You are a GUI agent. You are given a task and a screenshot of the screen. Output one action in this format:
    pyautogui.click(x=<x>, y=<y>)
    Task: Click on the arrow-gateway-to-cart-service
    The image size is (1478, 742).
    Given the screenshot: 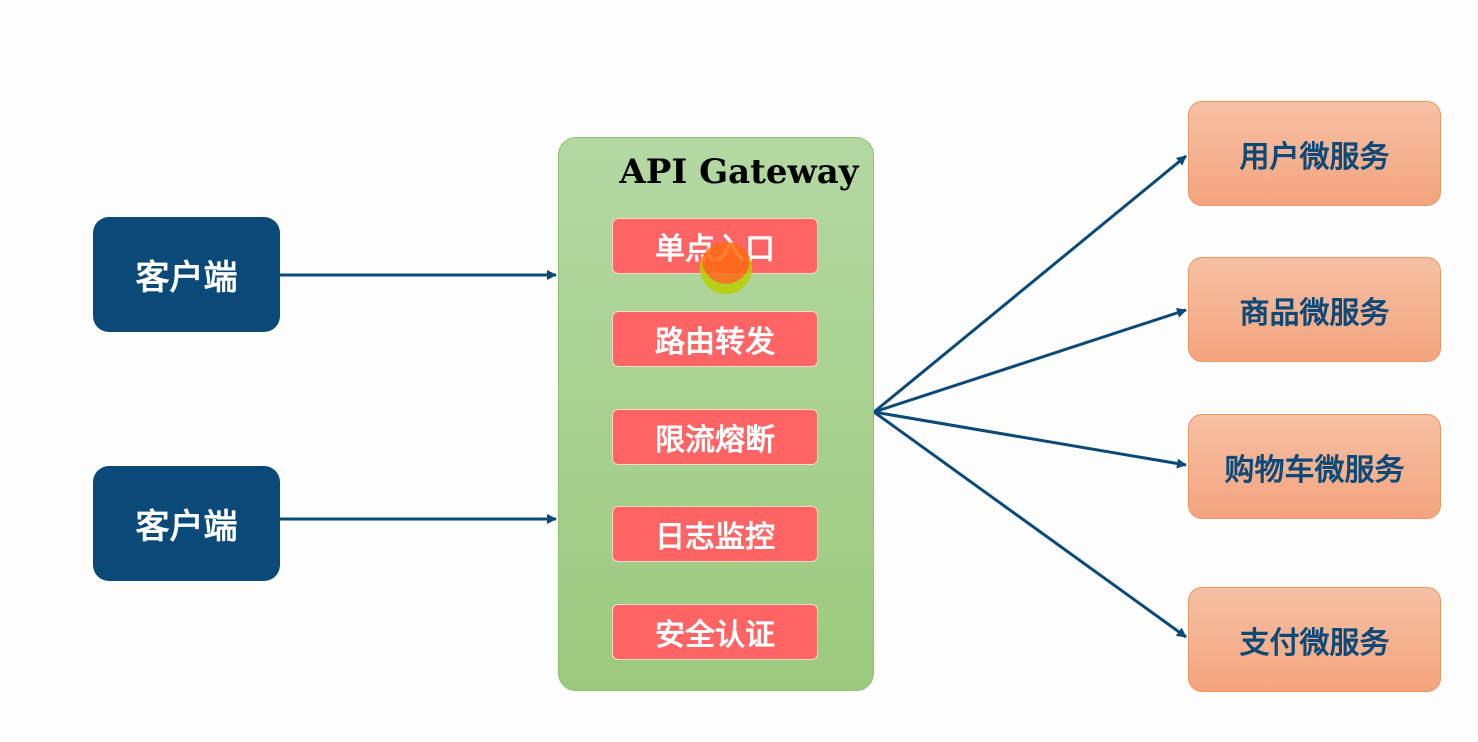 What is the action you would take?
    pyautogui.click(x=1030, y=439)
    